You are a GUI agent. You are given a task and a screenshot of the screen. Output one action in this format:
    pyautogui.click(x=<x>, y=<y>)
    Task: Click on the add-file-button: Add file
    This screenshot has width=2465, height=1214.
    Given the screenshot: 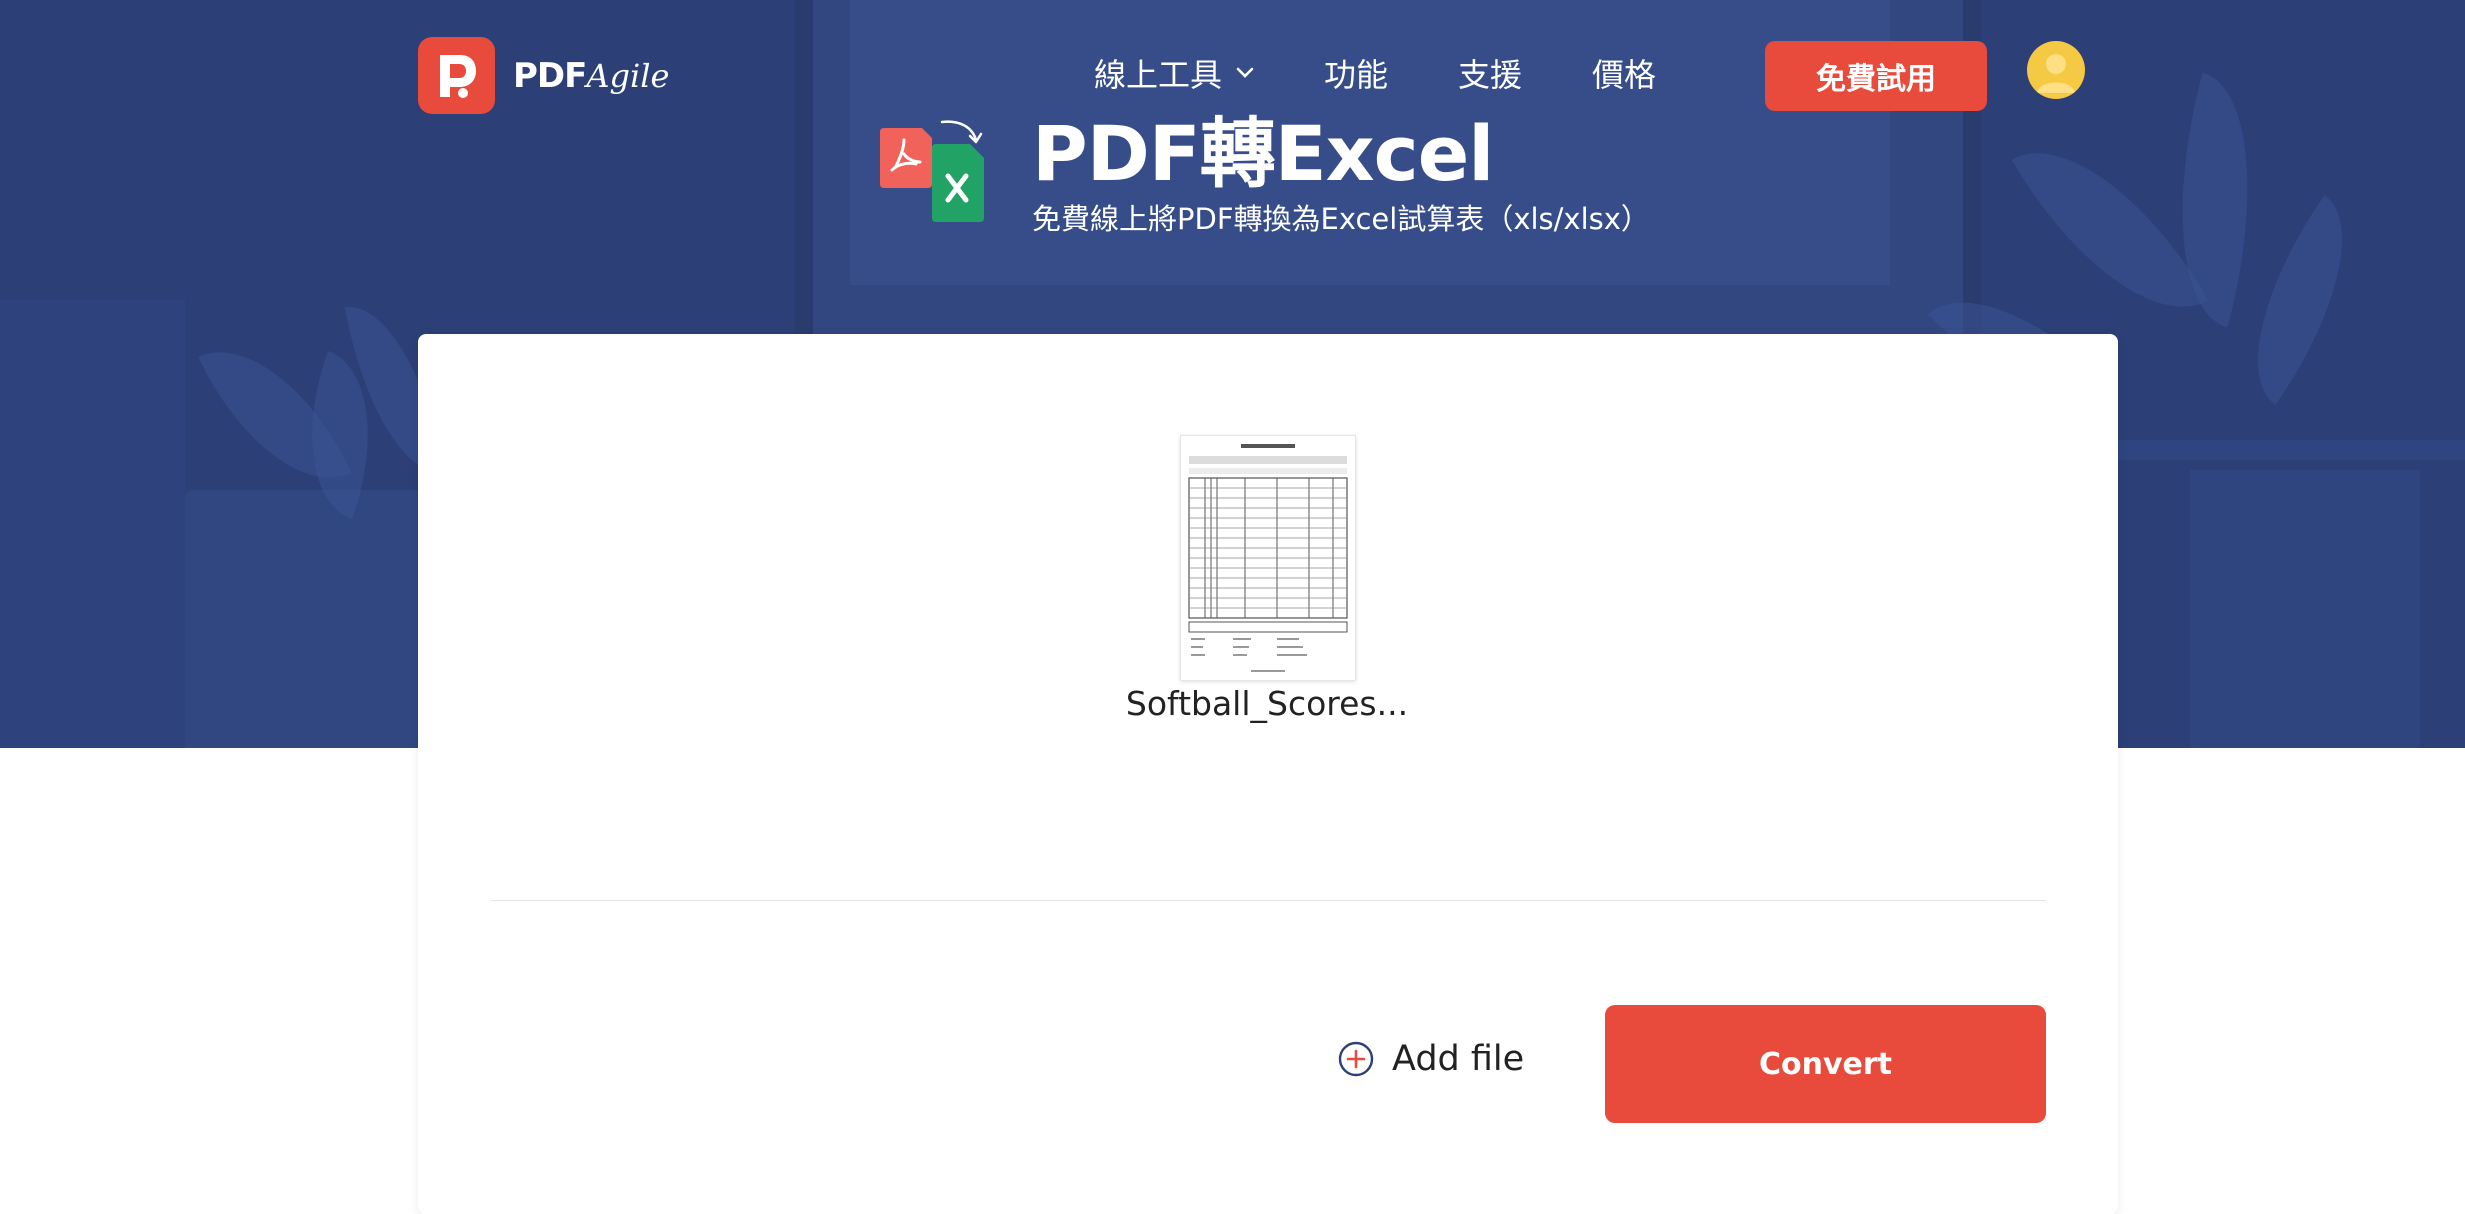 What is the action you would take?
    pyautogui.click(x=1431, y=1059)
    